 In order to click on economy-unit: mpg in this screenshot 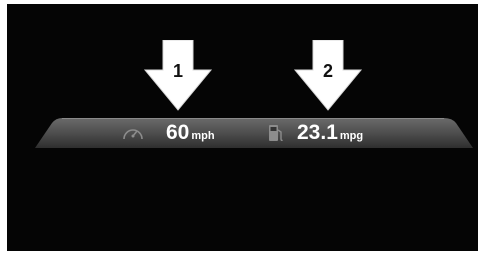, I will do `click(351, 136)`.